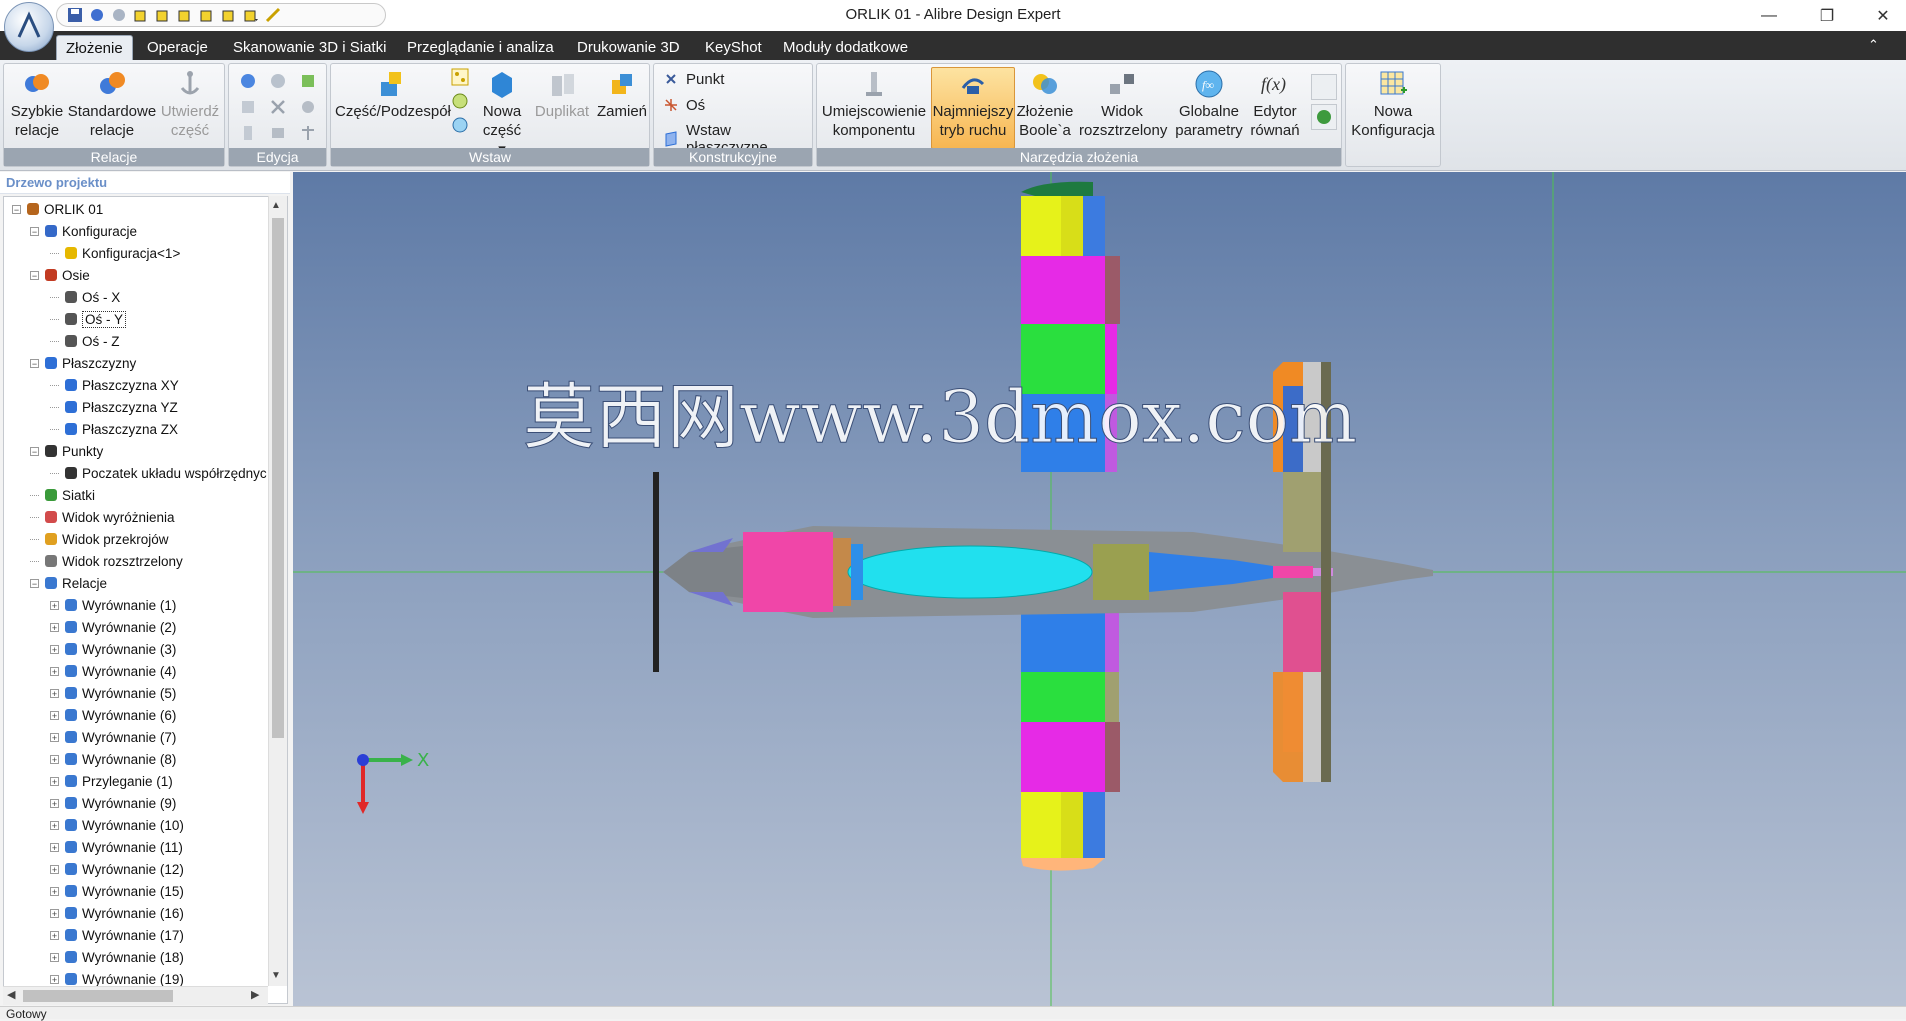  What do you see at coordinates (116, 847) in the screenshot?
I see `tree-node: + Wyrównanie (11)` at bounding box center [116, 847].